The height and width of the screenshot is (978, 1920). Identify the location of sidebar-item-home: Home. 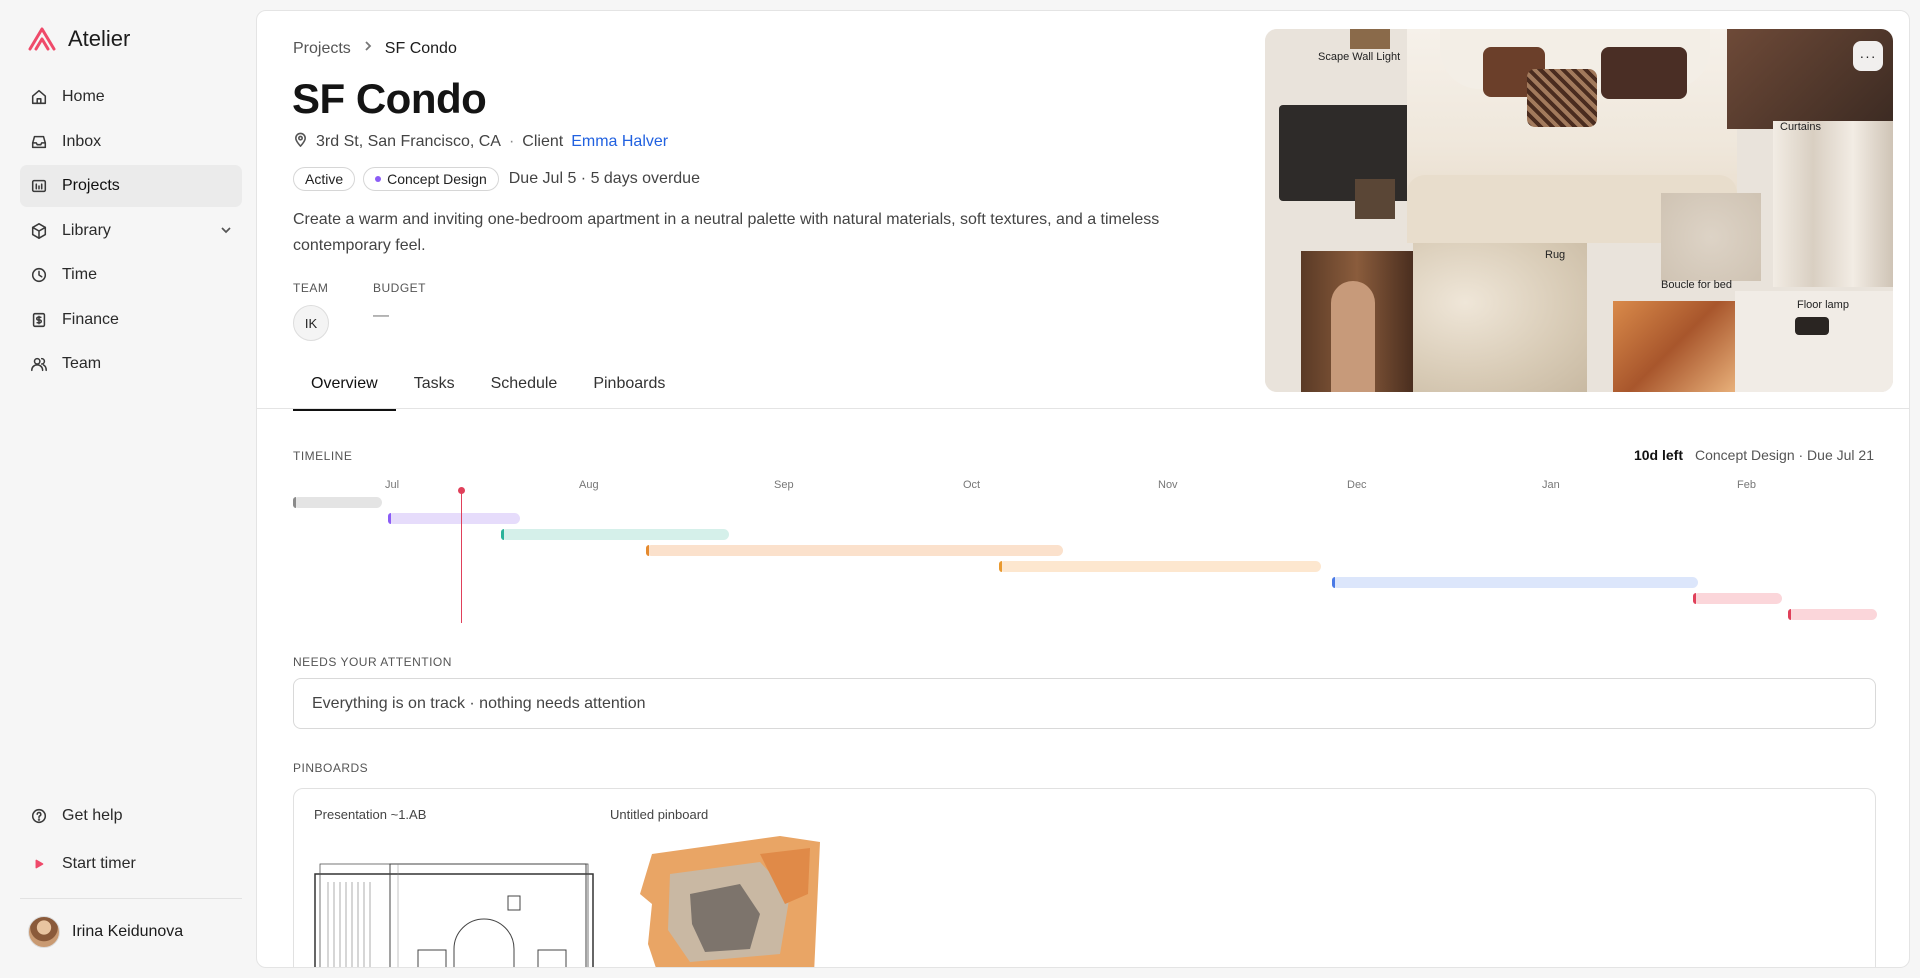
(131, 97).